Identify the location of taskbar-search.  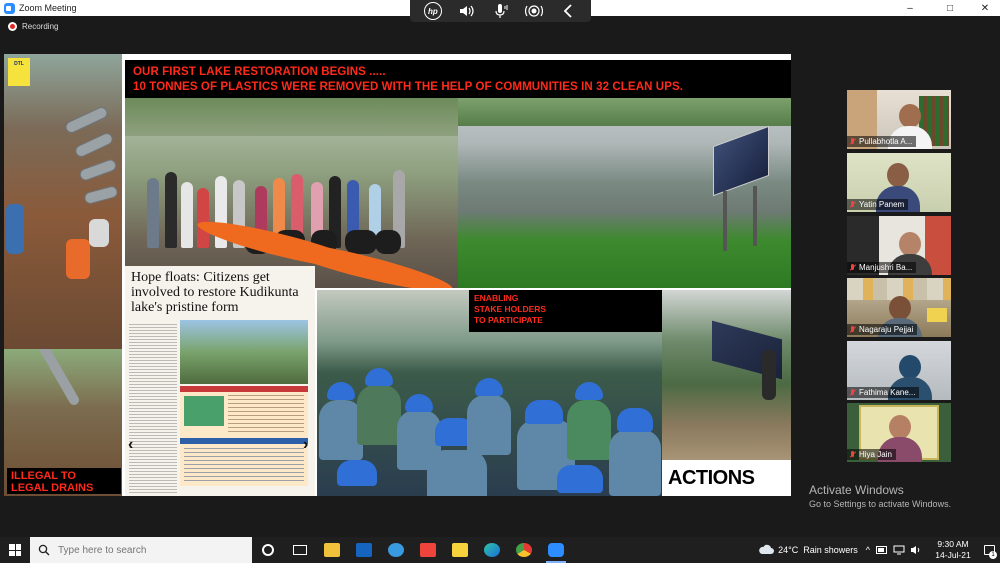
(141, 550).